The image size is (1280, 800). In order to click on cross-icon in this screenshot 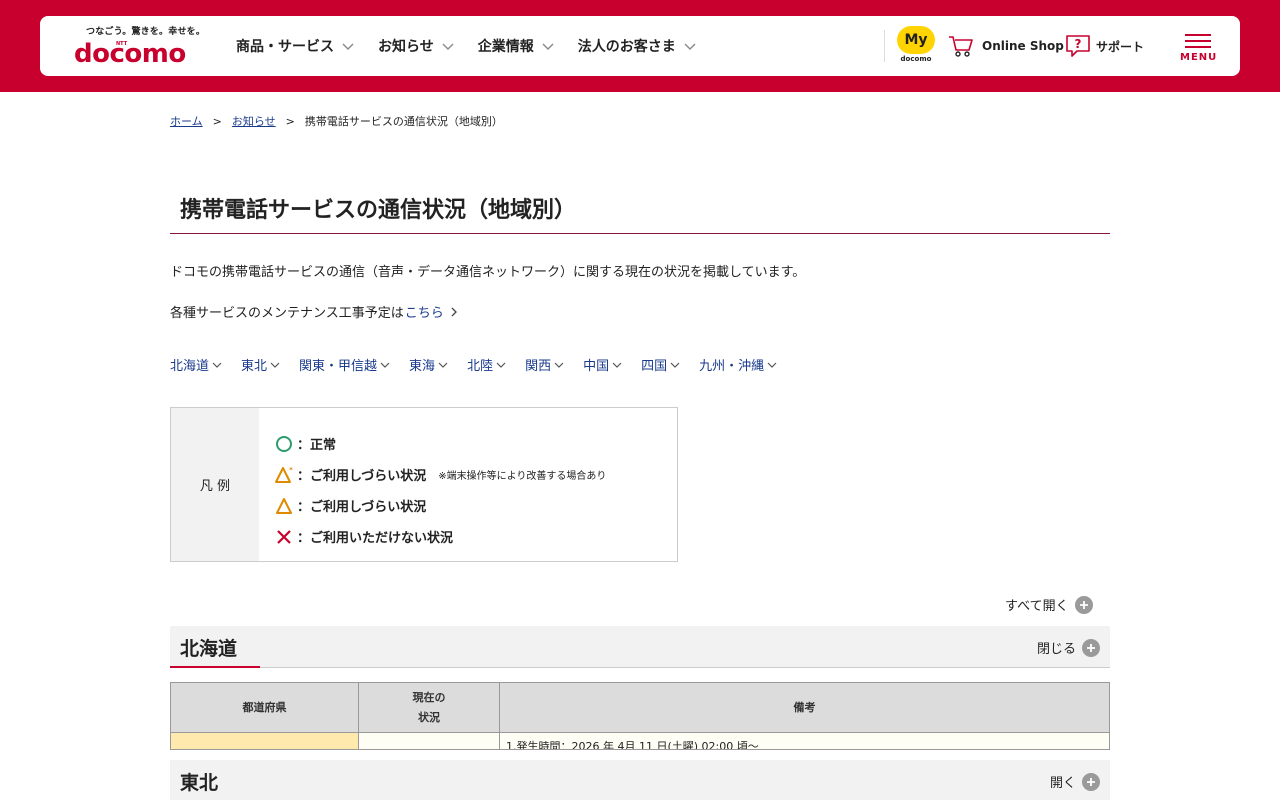, I will do `click(284, 536)`.